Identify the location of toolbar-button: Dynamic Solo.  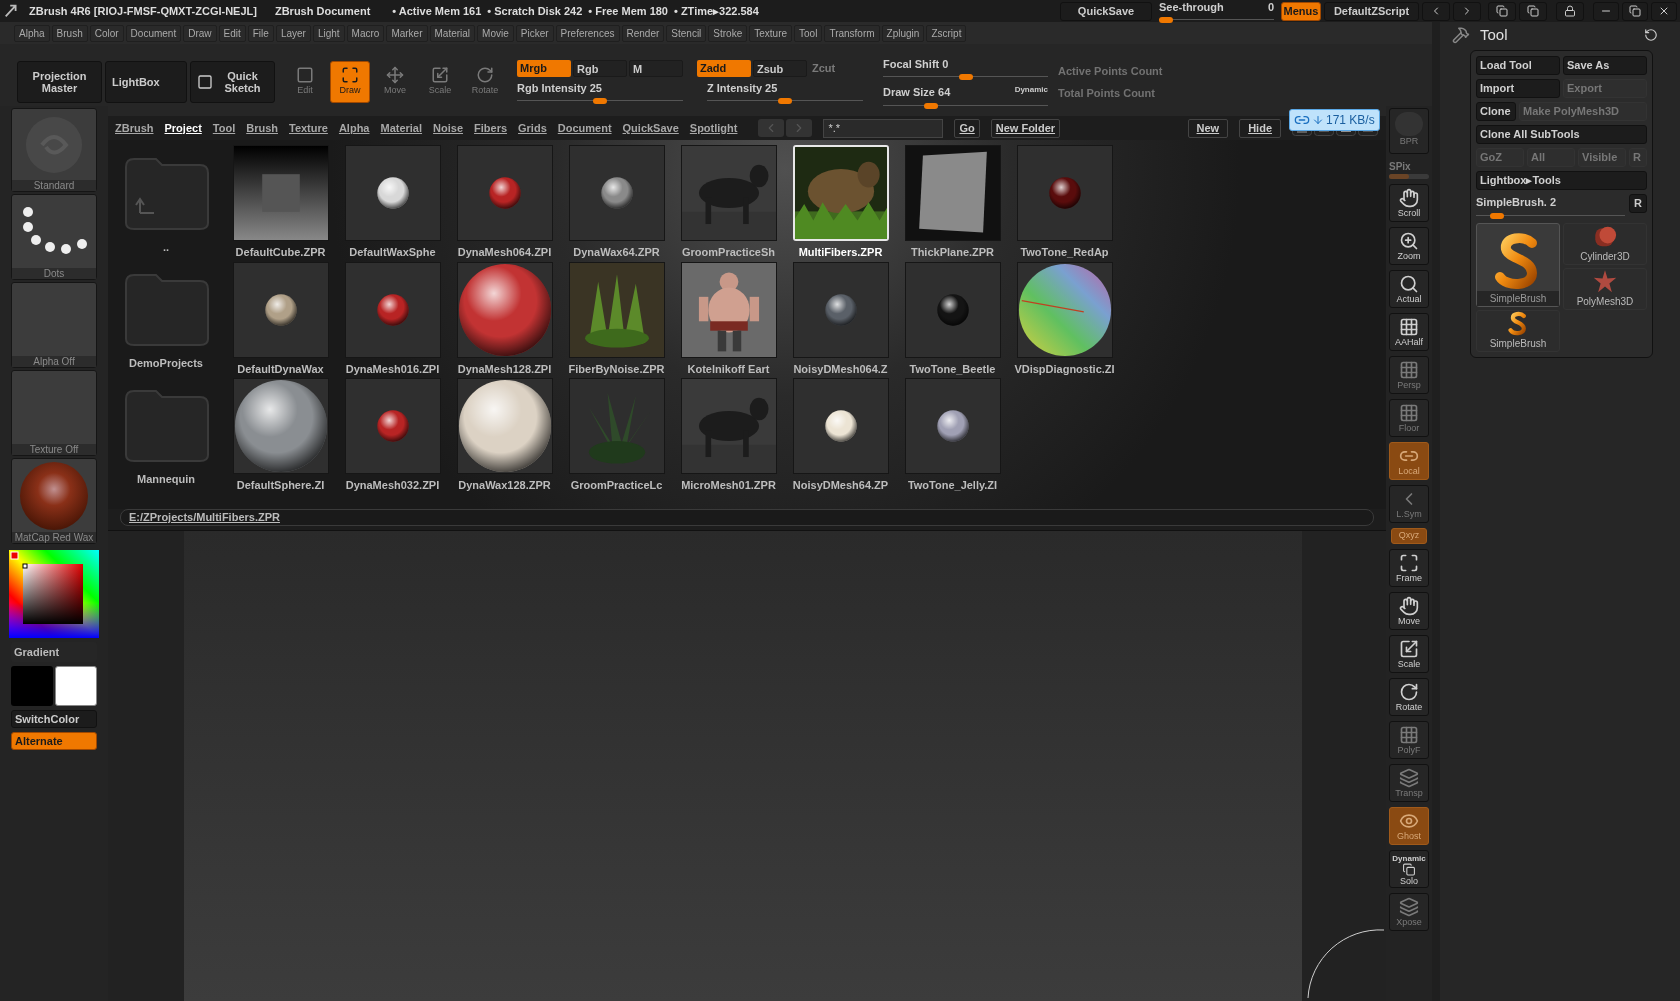
(1409, 869).